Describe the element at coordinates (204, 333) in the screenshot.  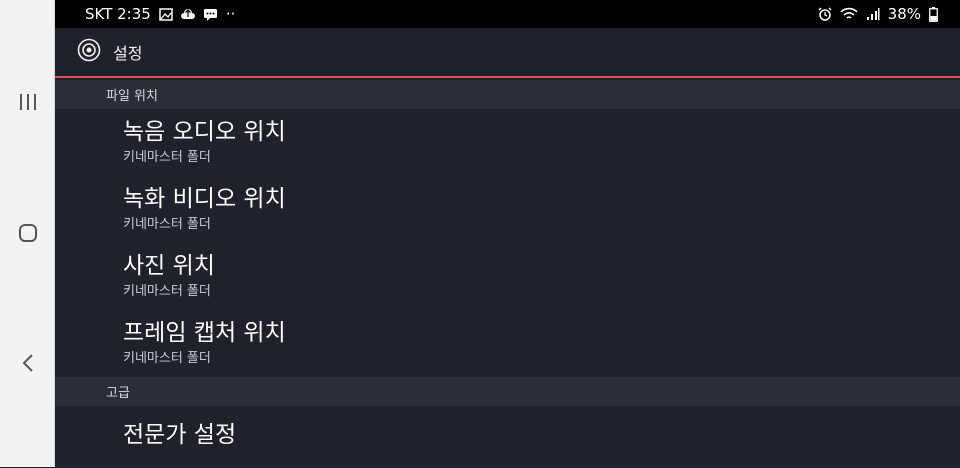
I see `setting-title: 프레임 캡처 위치` at that location.